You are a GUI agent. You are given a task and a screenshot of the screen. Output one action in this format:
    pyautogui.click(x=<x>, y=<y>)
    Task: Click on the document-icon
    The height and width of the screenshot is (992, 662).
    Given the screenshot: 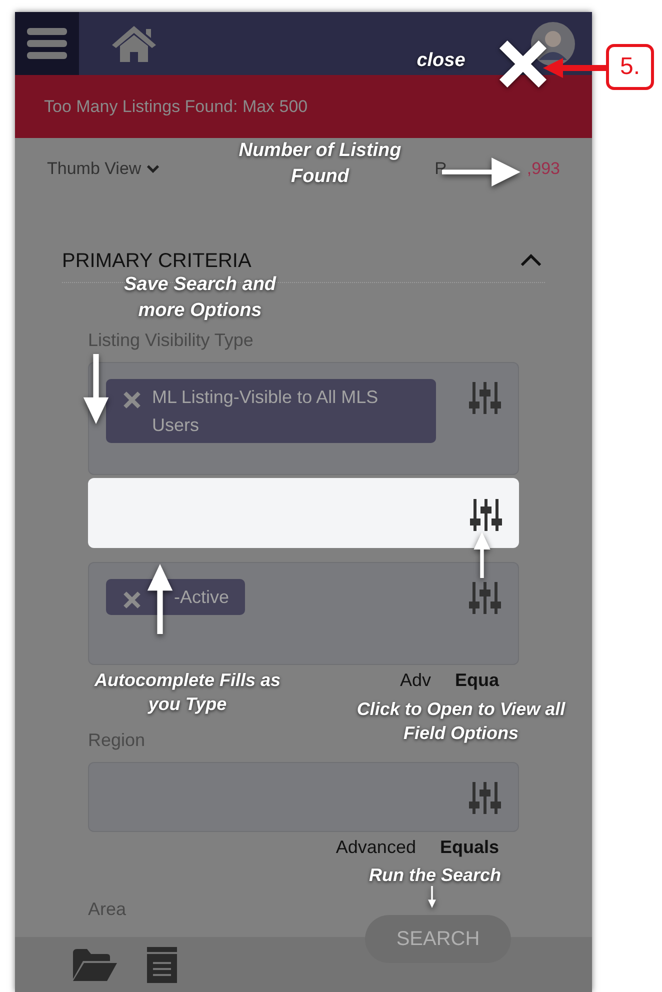 What is the action you would take?
    pyautogui.click(x=162, y=964)
    